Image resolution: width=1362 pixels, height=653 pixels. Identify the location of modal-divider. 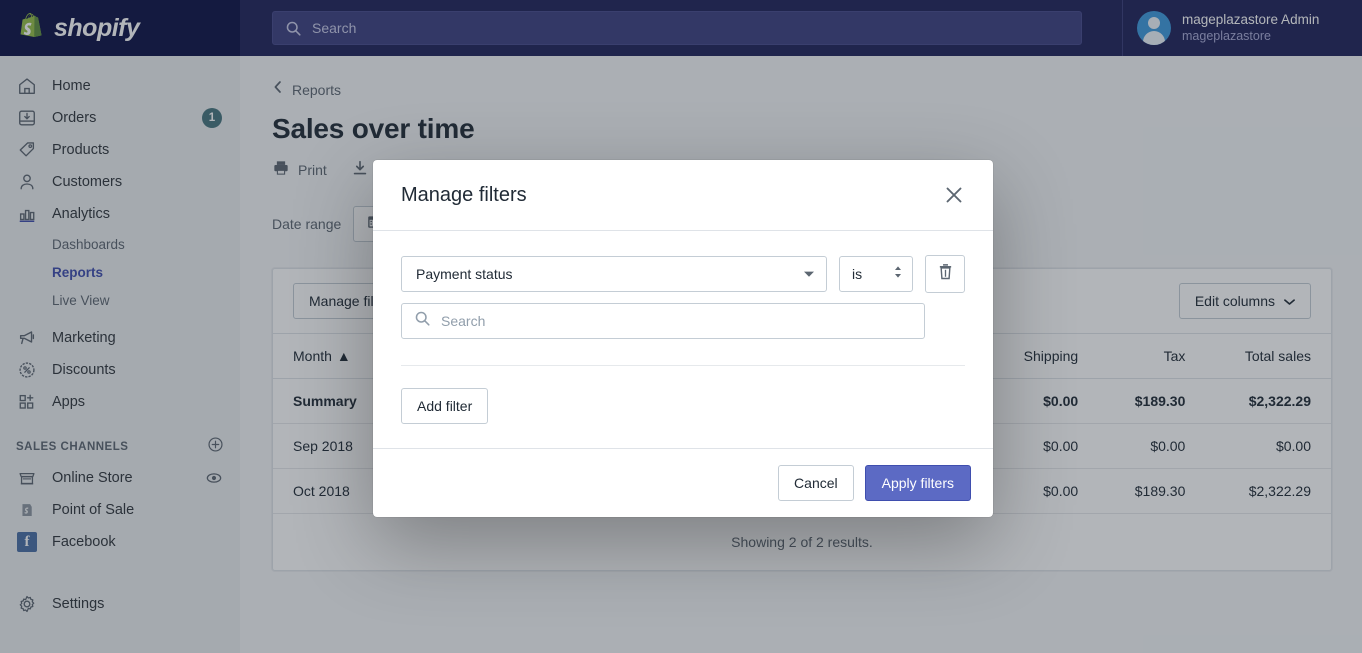
(683, 365).